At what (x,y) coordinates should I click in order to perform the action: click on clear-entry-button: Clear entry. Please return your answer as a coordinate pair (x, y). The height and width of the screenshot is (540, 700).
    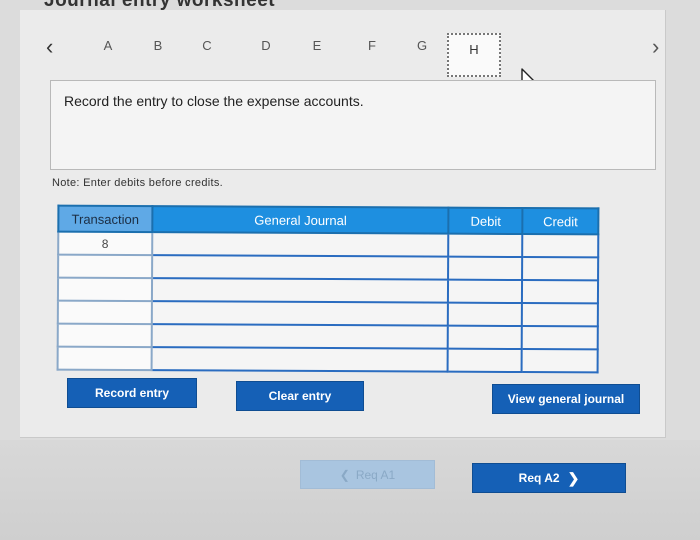
    Looking at the image, I should click on (300, 396).